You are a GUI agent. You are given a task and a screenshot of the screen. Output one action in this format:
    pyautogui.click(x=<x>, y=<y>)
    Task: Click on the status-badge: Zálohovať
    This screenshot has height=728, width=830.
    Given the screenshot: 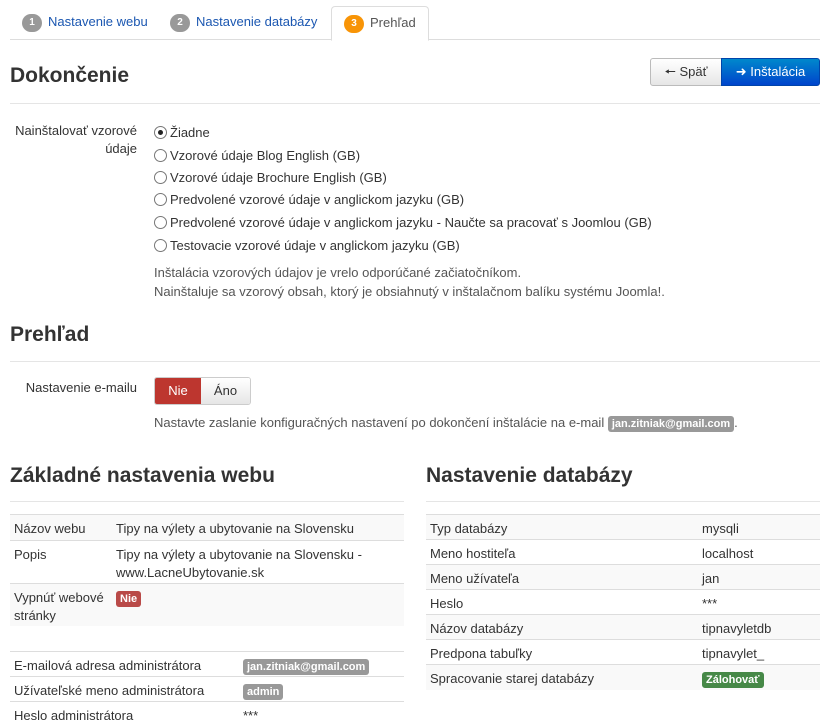 What is the action you would take?
    pyautogui.click(x=733, y=680)
    